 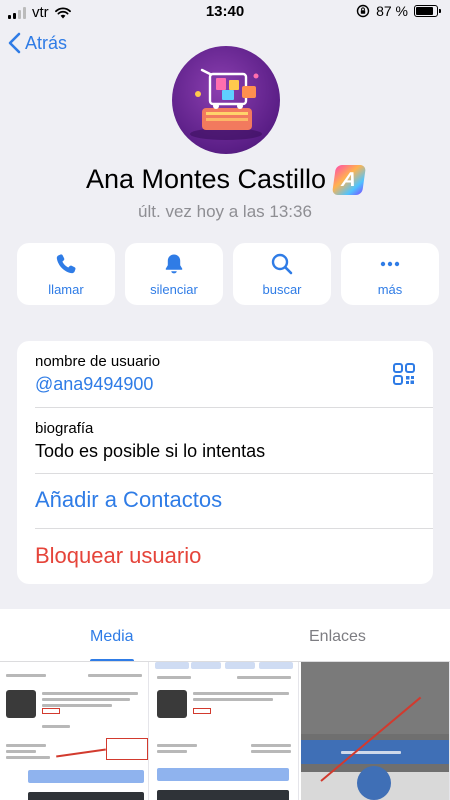 What do you see at coordinates (390, 263) in the screenshot?
I see `more-icon` at bounding box center [390, 263].